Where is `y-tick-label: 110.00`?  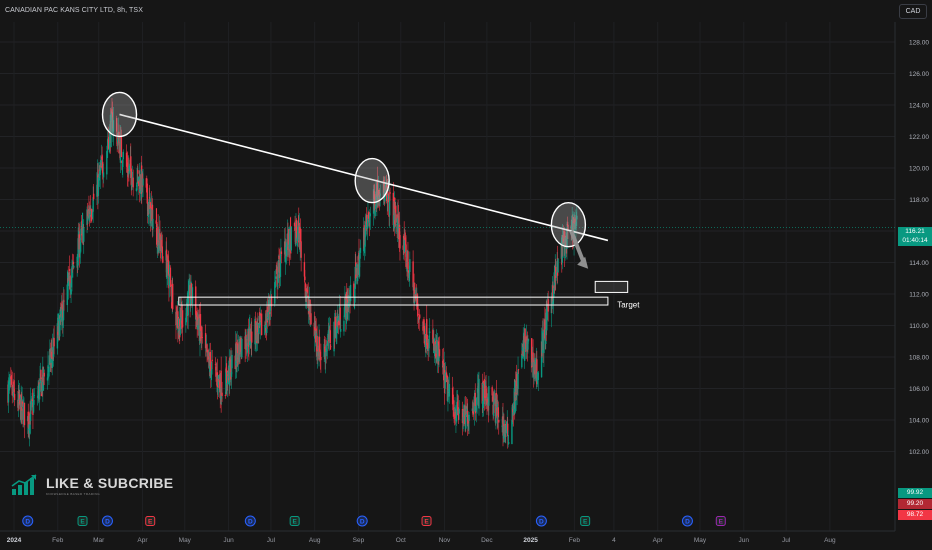 y-tick-label: 110.00 is located at coordinates (919, 326).